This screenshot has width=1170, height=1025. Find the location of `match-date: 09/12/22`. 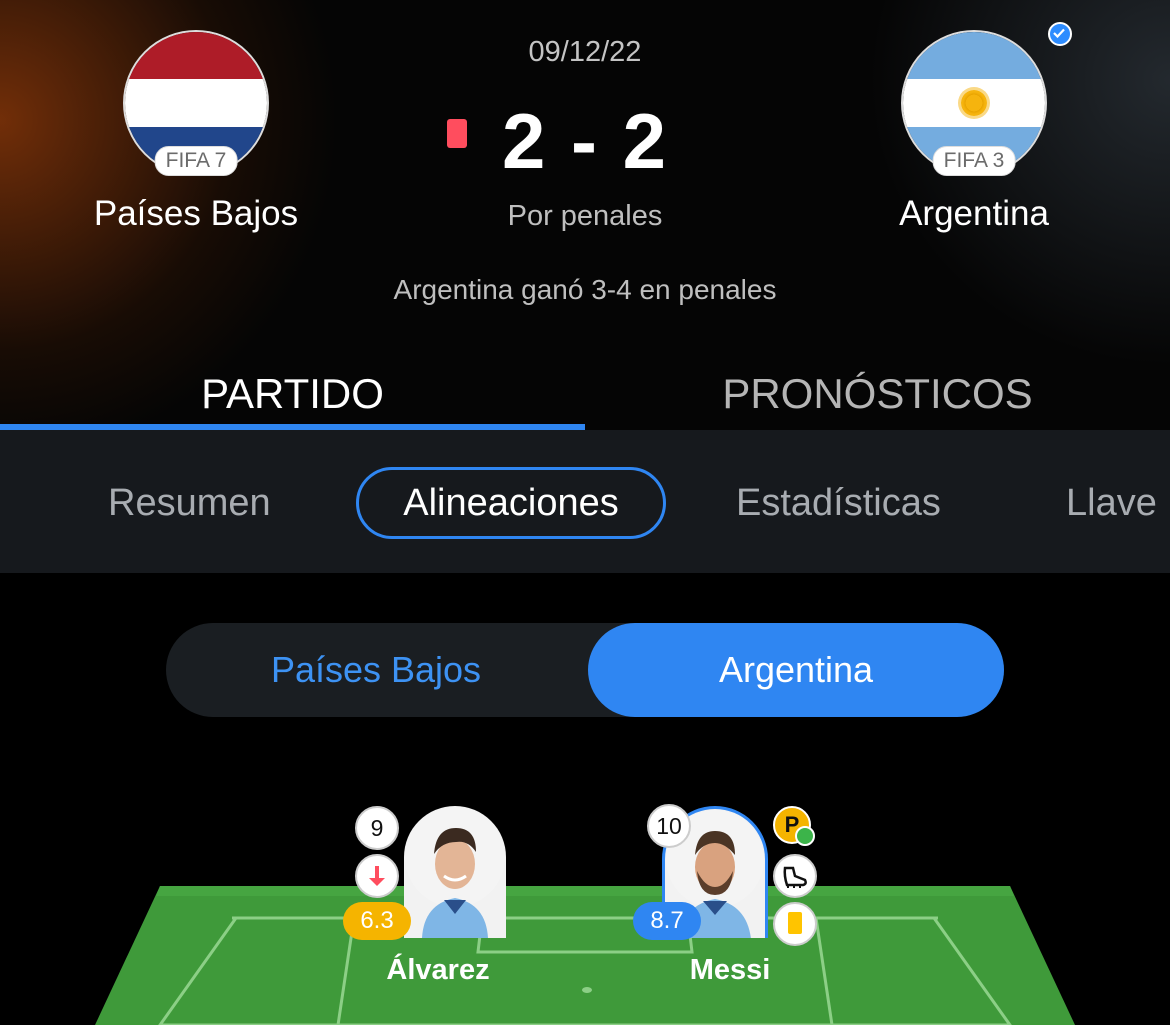

match-date: 09/12/22 is located at coordinates (585, 52).